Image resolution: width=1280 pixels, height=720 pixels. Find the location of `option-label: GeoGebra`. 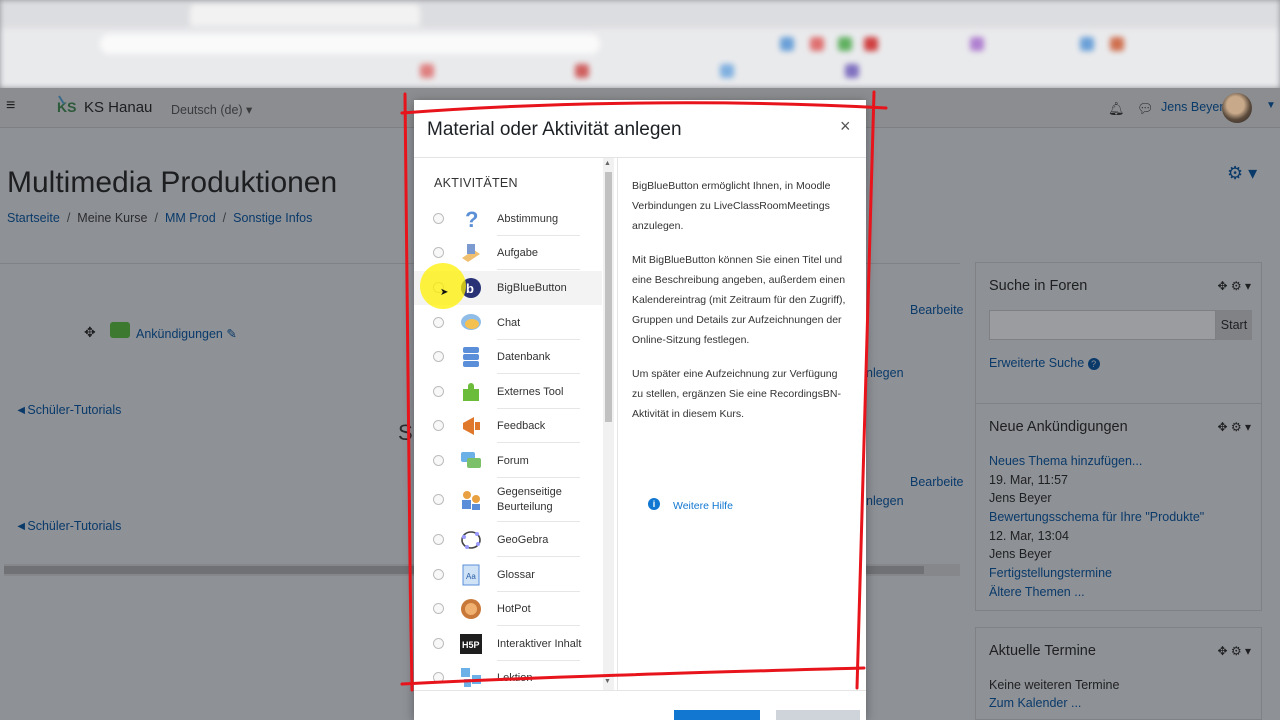

option-label: GeoGebra is located at coordinates (523, 540).